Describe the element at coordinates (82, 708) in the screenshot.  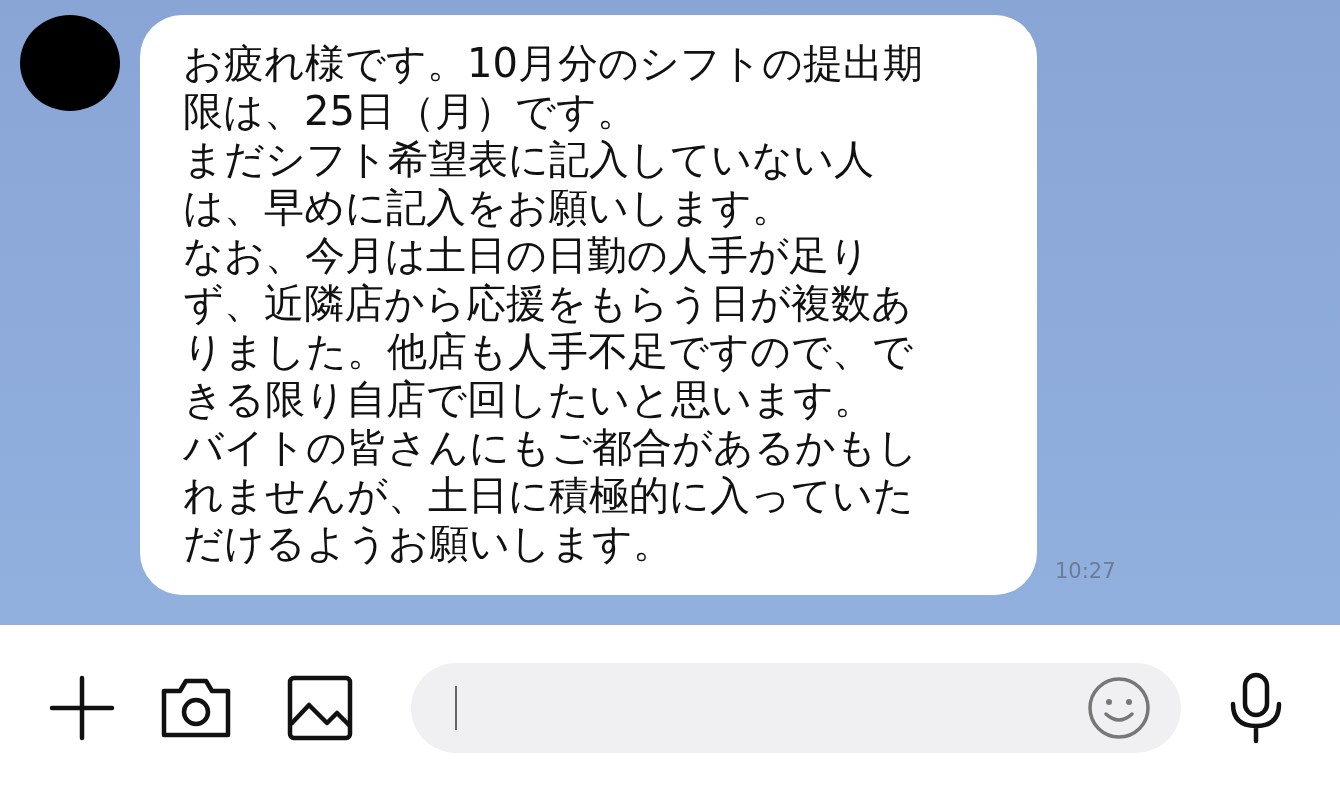
I see `plus-icon` at that location.